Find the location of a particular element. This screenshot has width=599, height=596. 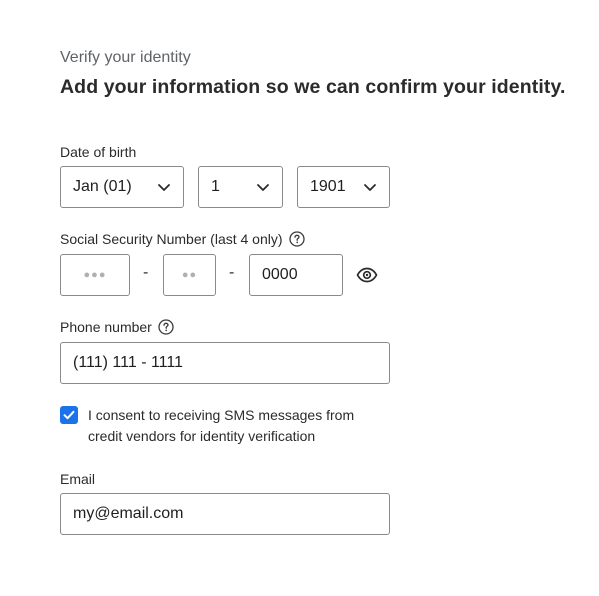

dob-label-text: Date of birth is located at coordinates (98, 152).